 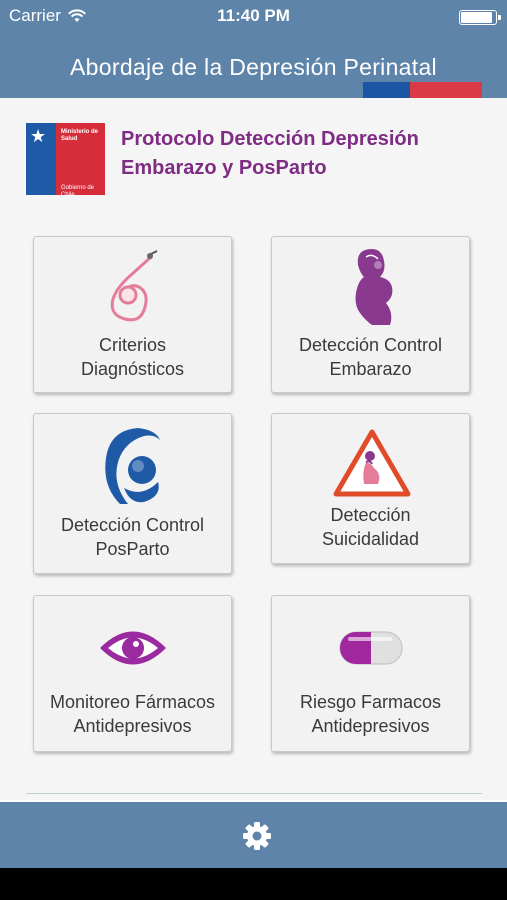 What do you see at coordinates (132, 466) in the screenshot?
I see `mother-child-icon` at bounding box center [132, 466].